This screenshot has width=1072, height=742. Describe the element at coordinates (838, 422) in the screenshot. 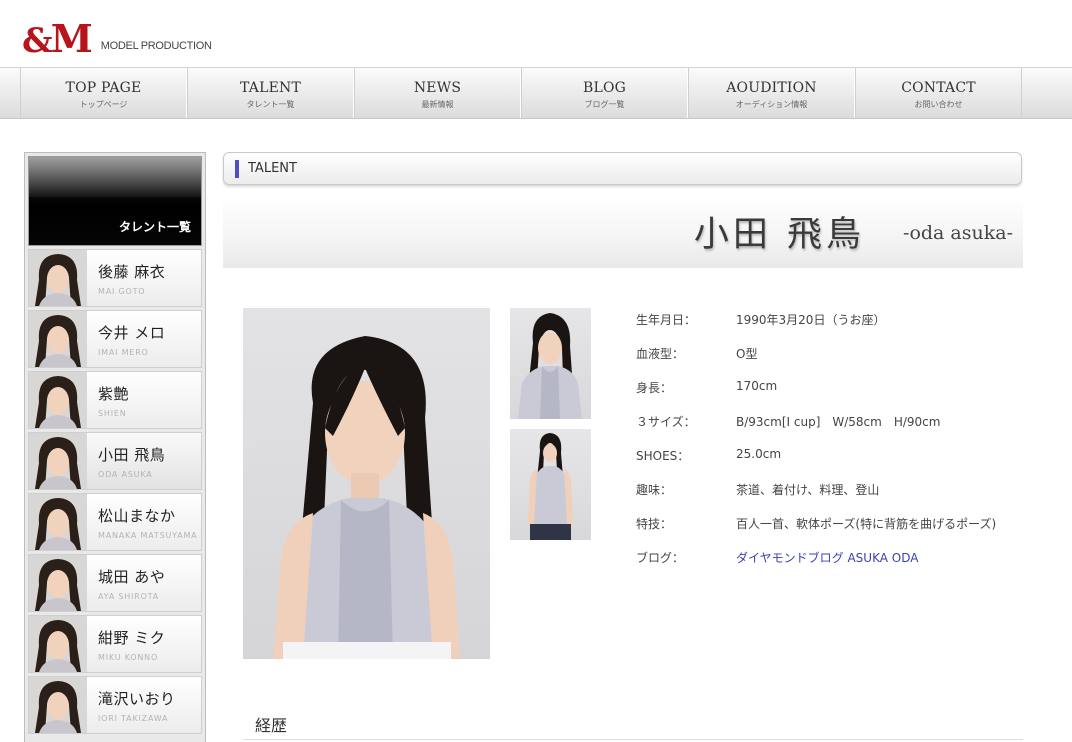

I see `profile-value: B/93cm[I cup] W/58cm H/90cm` at that location.